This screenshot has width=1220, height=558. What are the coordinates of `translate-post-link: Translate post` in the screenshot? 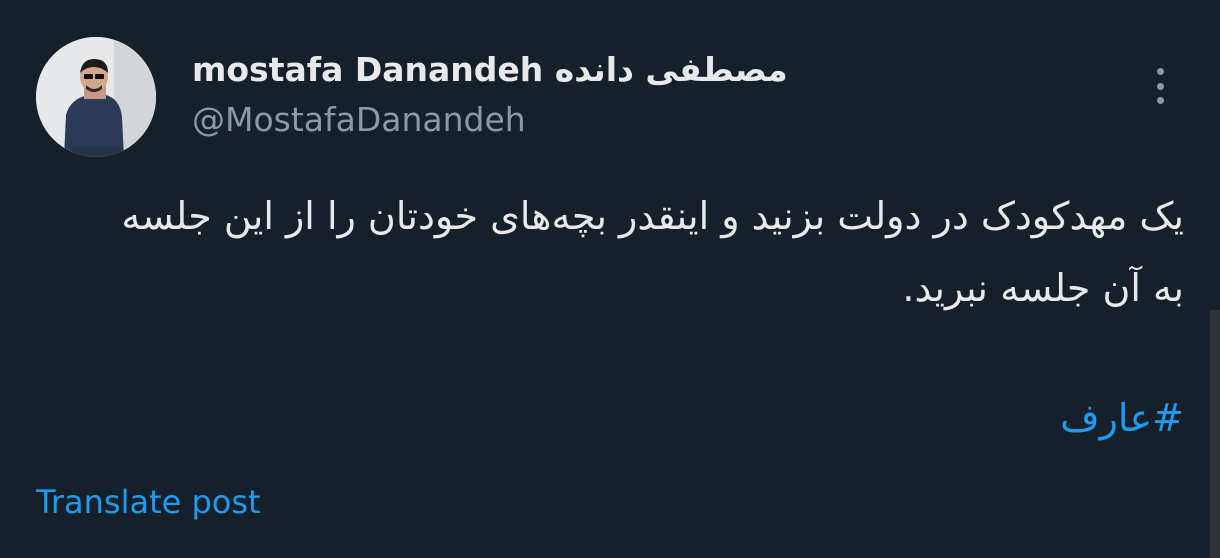 It's located at (148, 502).